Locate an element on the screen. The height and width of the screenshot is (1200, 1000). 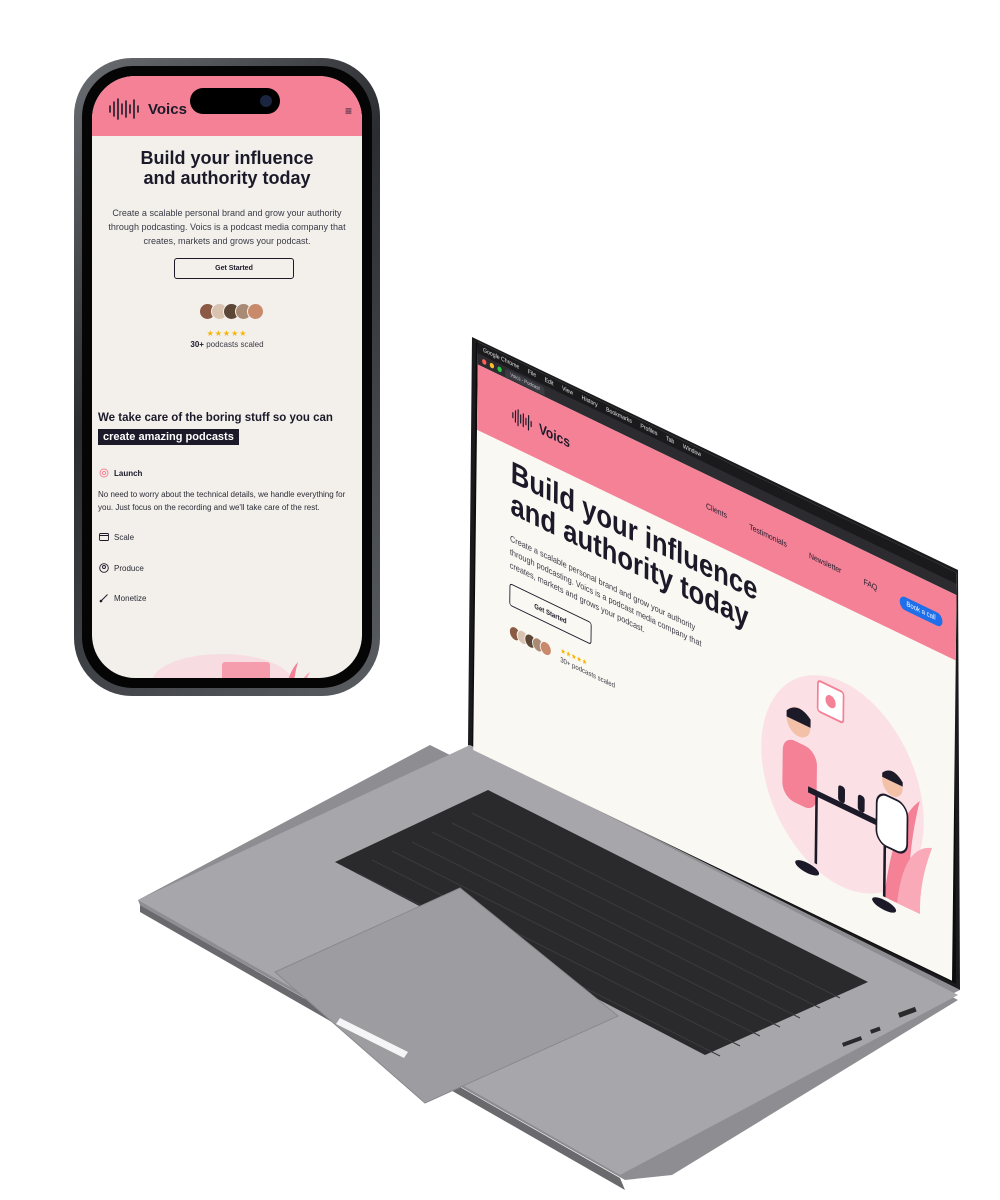
avatar is located at coordinates (545, 648).